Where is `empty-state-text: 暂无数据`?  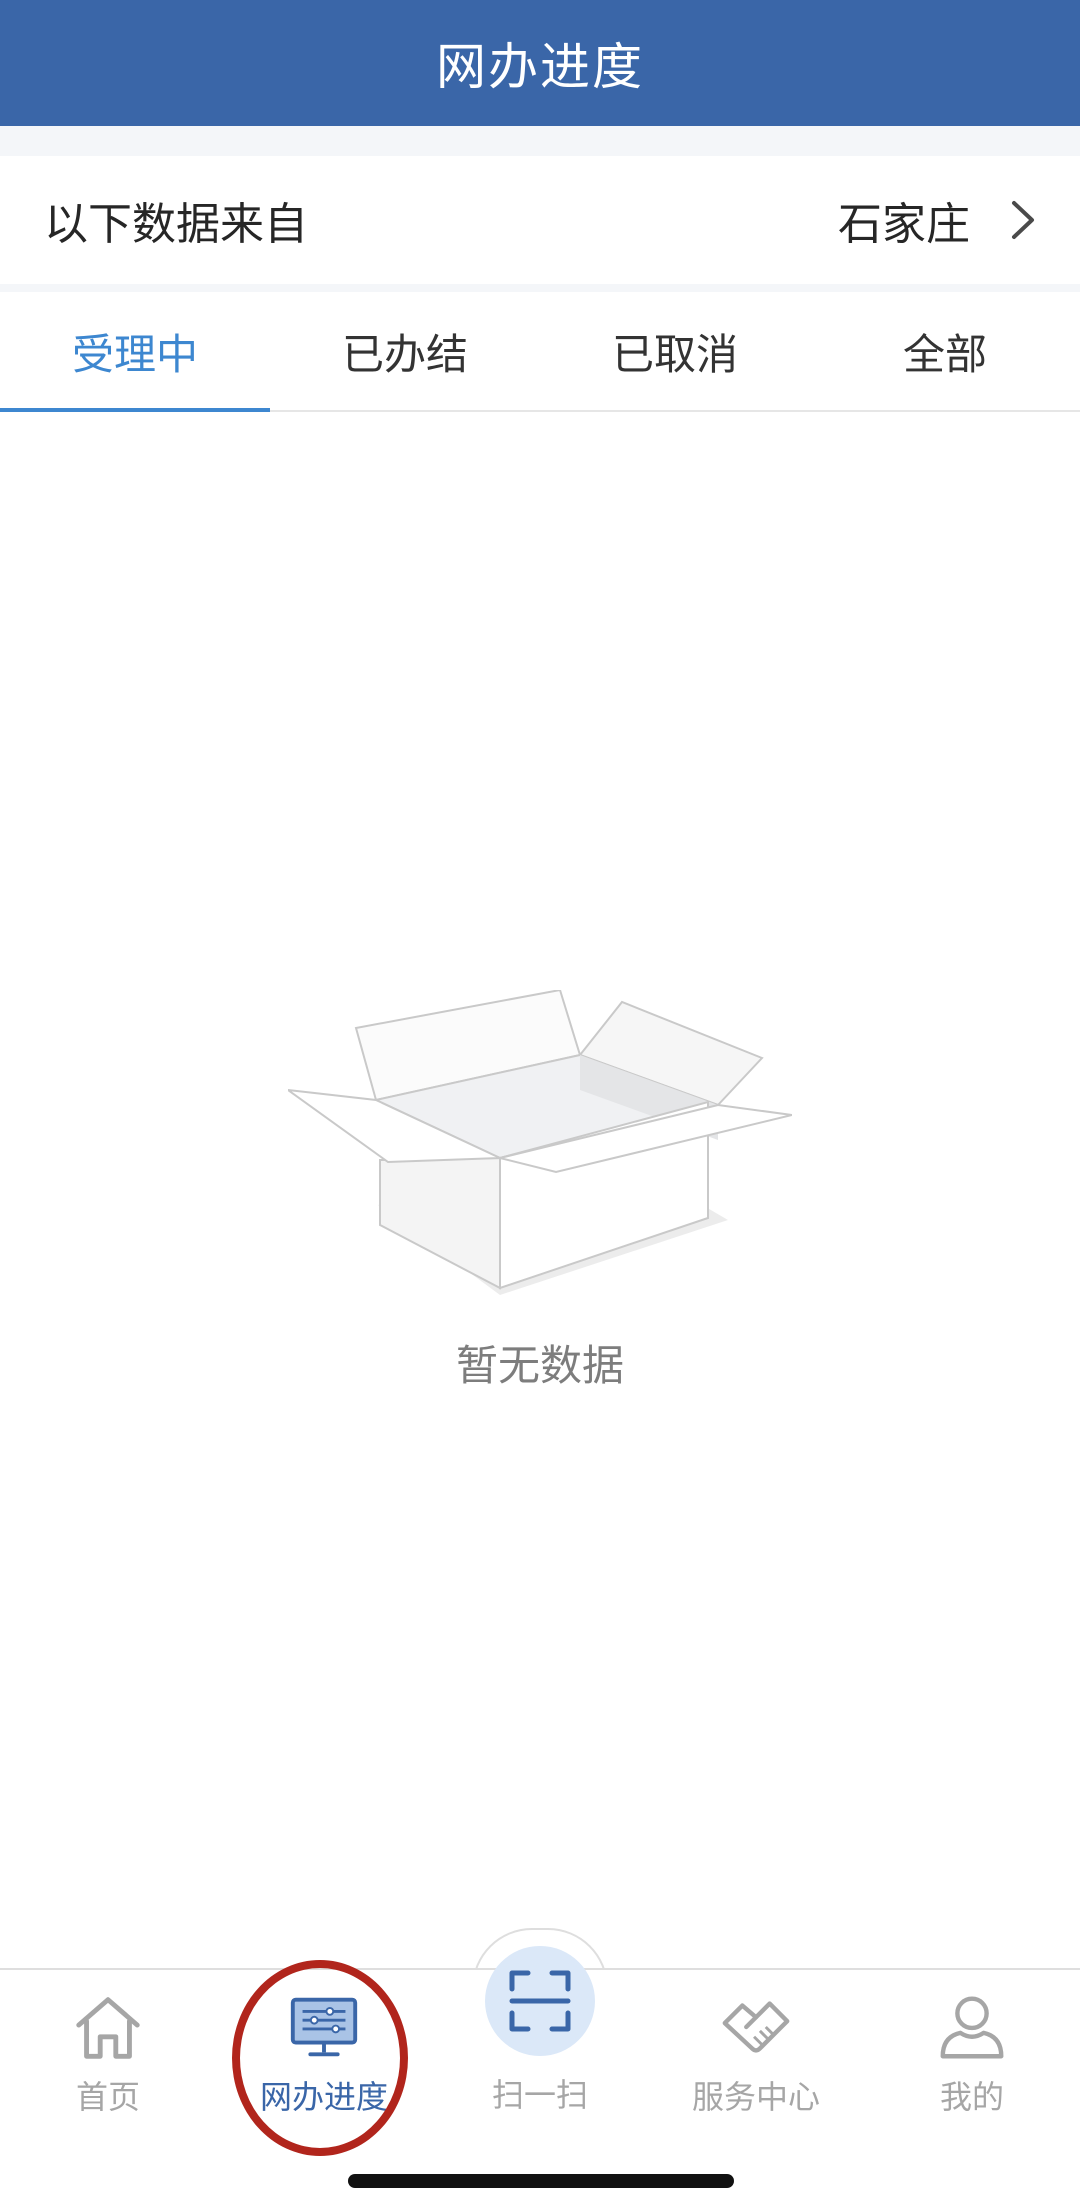 empty-state-text: 暂无数据 is located at coordinates (539, 1365).